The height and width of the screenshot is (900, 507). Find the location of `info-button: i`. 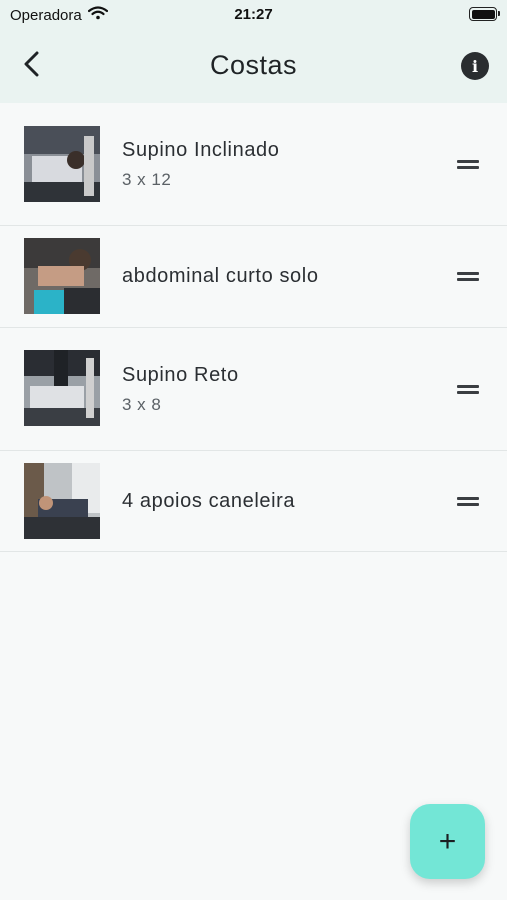

info-button: i is located at coordinates (475, 66).